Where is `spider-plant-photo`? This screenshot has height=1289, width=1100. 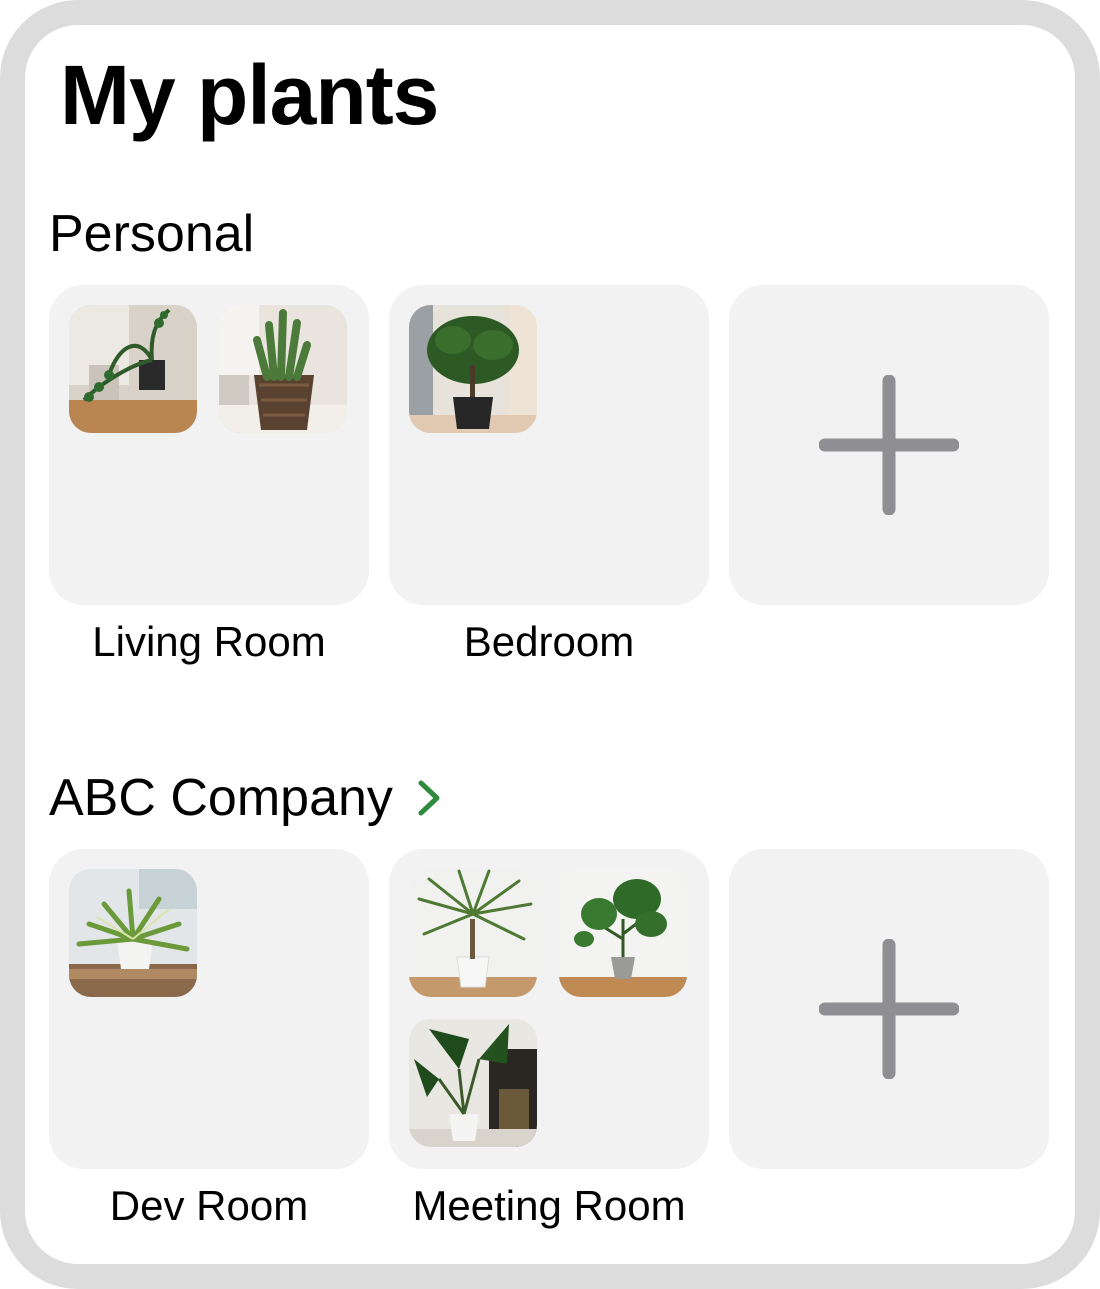 spider-plant-photo is located at coordinates (133, 933).